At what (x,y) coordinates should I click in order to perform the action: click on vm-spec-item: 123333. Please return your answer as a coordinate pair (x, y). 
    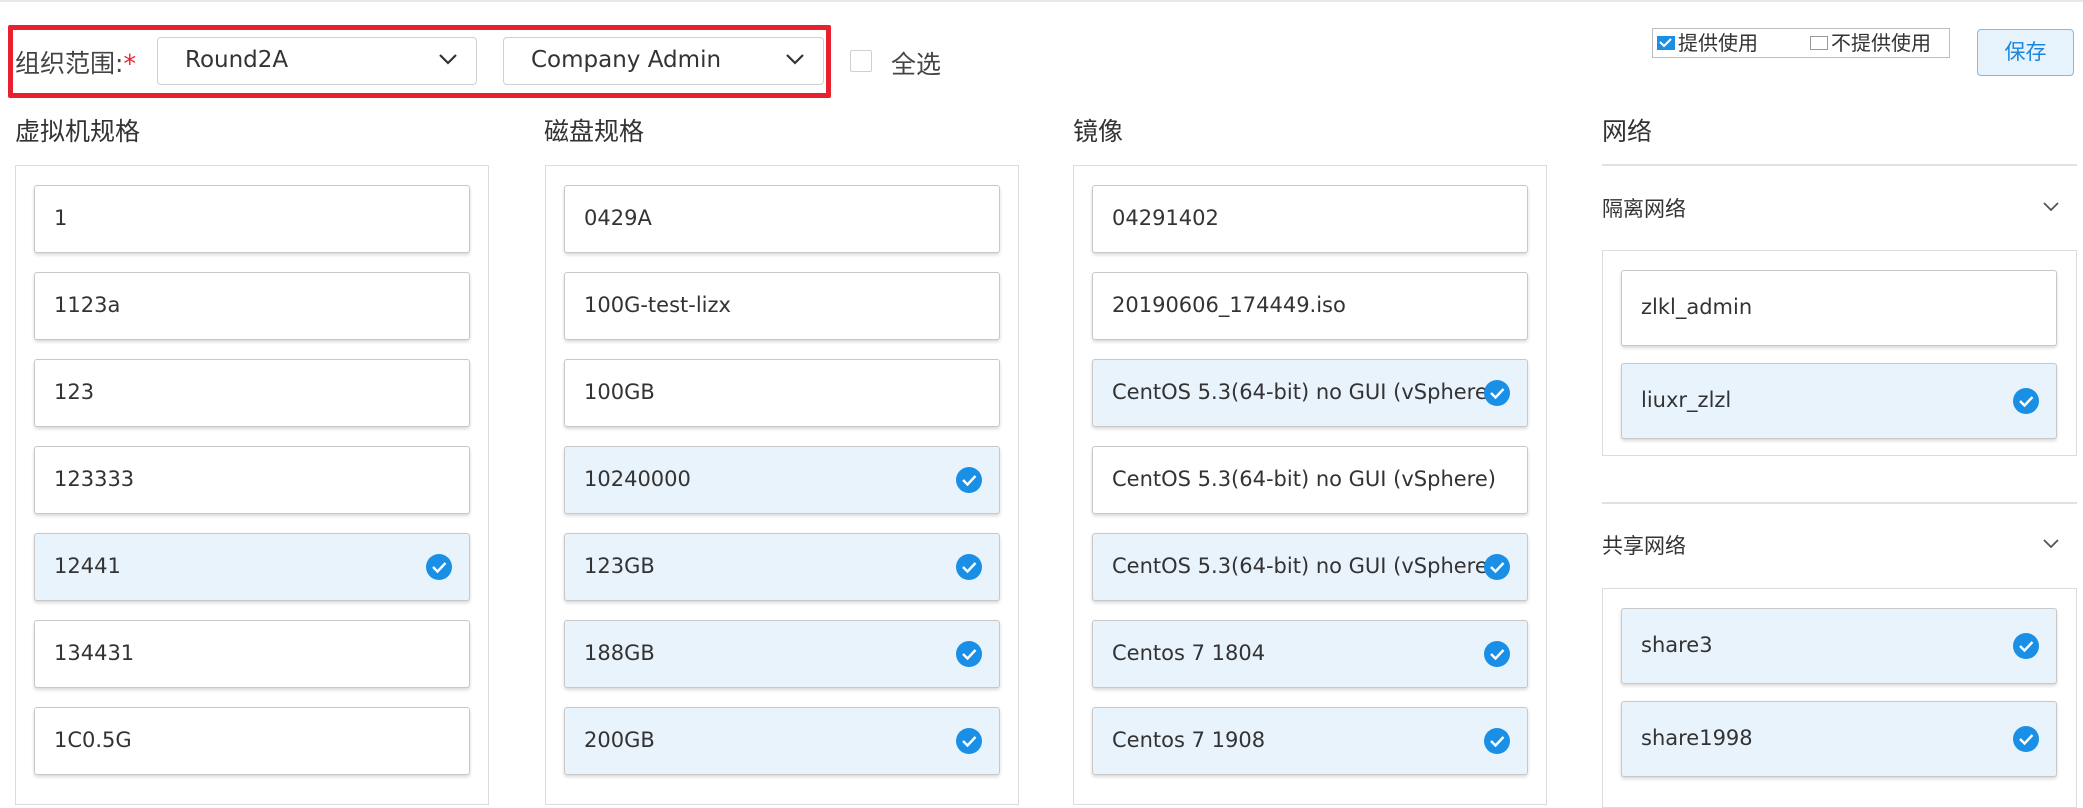
    Looking at the image, I should click on (252, 480).